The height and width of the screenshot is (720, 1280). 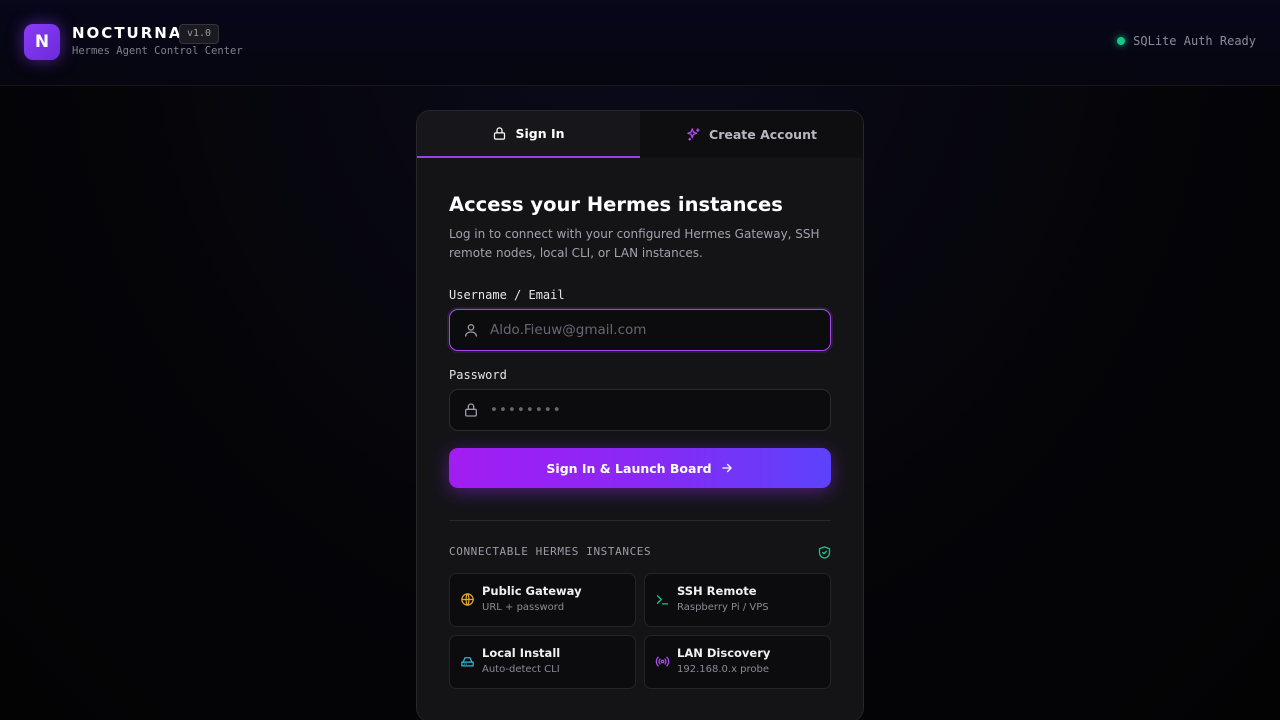 What do you see at coordinates (824, 552) in the screenshot?
I see `shield-check-icon` at bounding box center [824, 552].